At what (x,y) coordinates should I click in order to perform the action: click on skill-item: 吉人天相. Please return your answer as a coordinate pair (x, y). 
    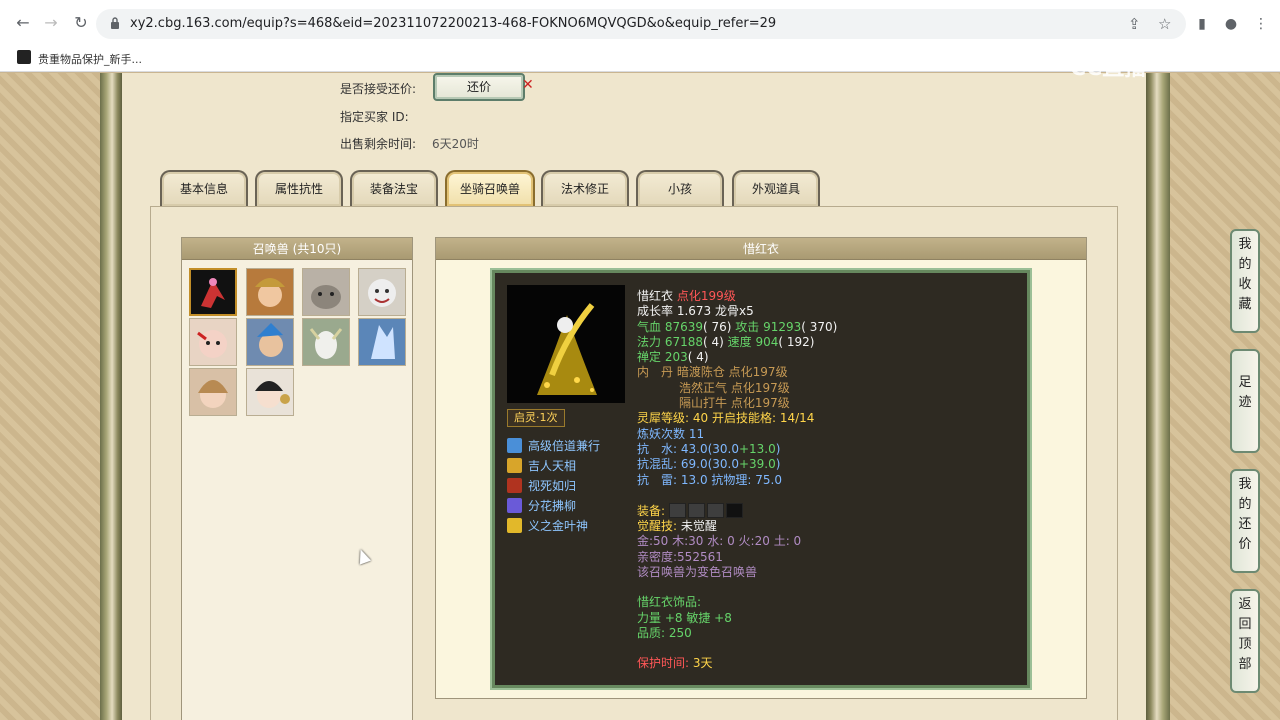
    Looking at the image, I should click on (541, 466).